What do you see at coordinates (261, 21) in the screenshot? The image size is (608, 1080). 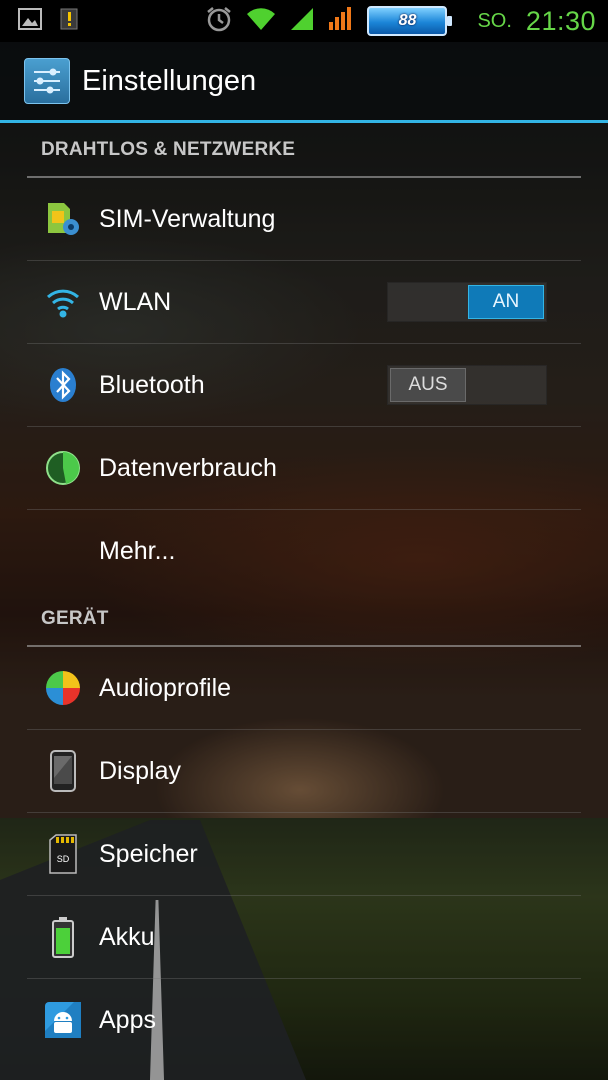 I see `wifi-signal-icon` at bounding box center [261, 21].